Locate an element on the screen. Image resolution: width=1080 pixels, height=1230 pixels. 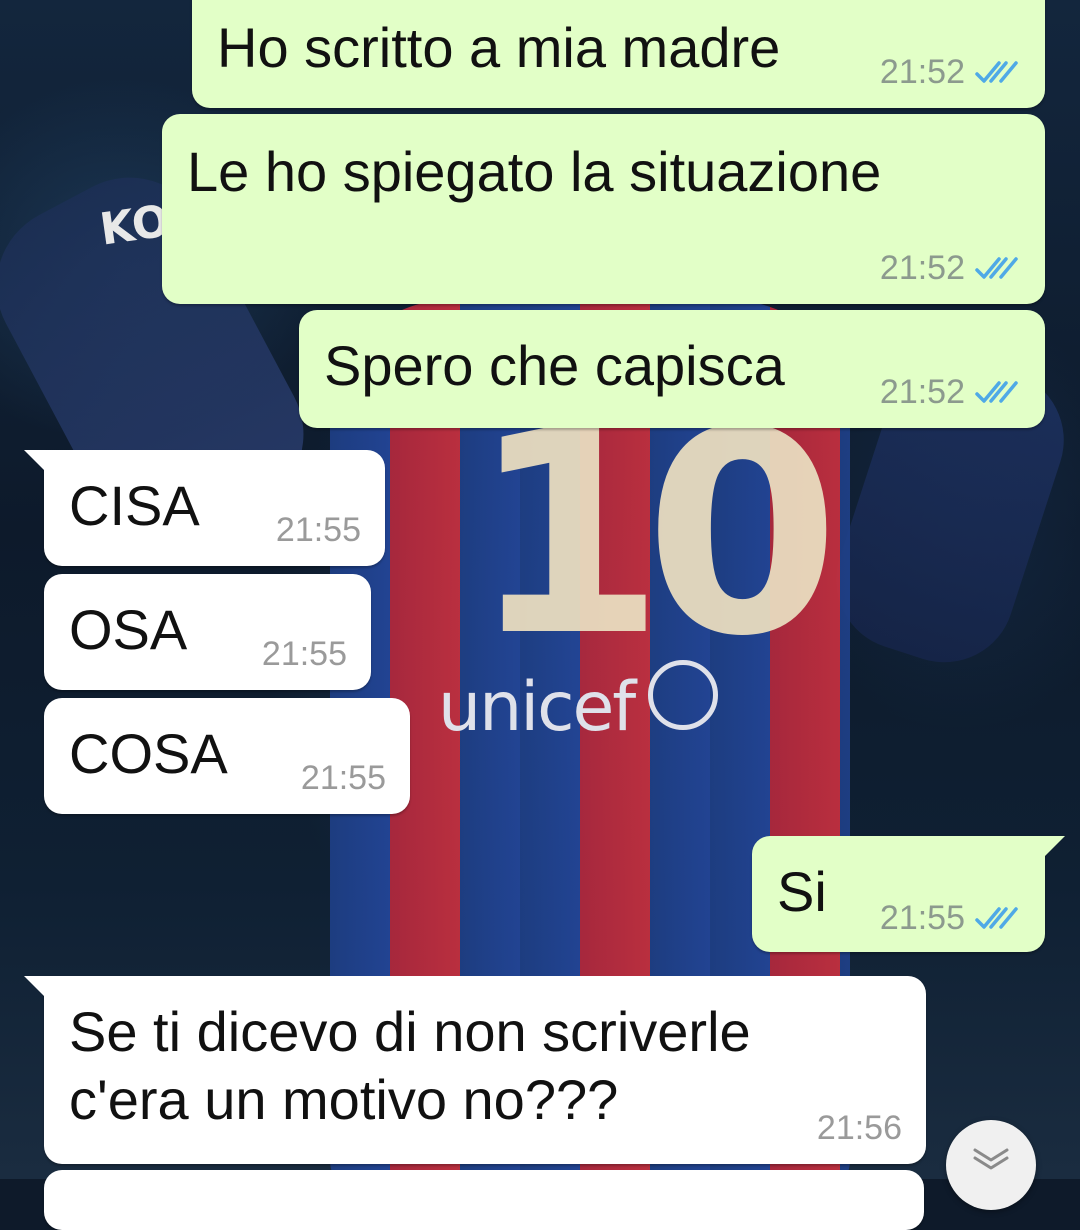
message-incoming: CISA 21:55 is located at coordinates (204, 508).